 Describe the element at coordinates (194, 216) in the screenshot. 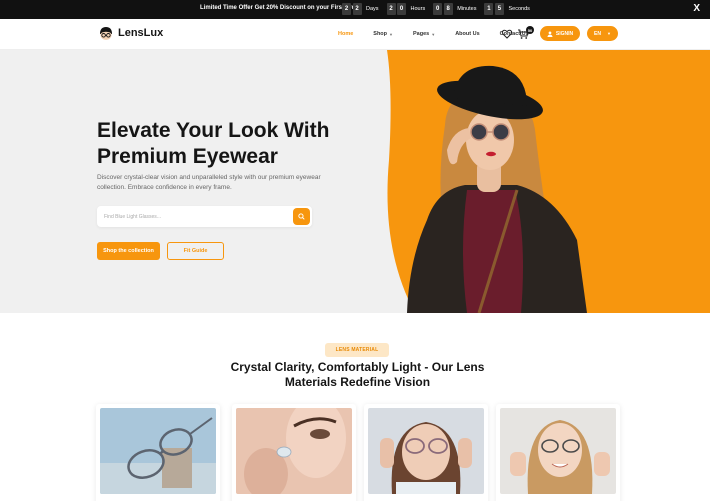

I see `search-input` at that location.